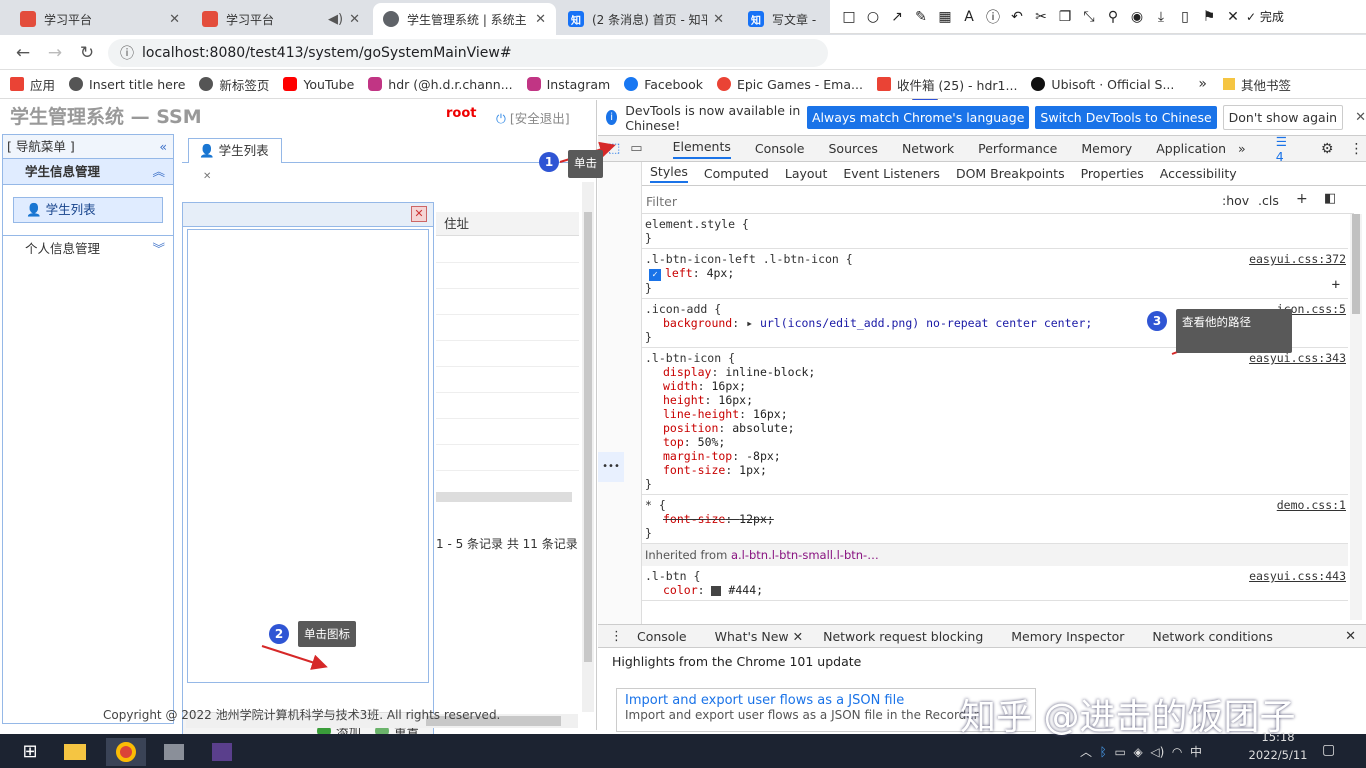  Describe the element at coordinates (327, 634) in the screenshot. I see `step-callout-2: 单击图标` at that location.